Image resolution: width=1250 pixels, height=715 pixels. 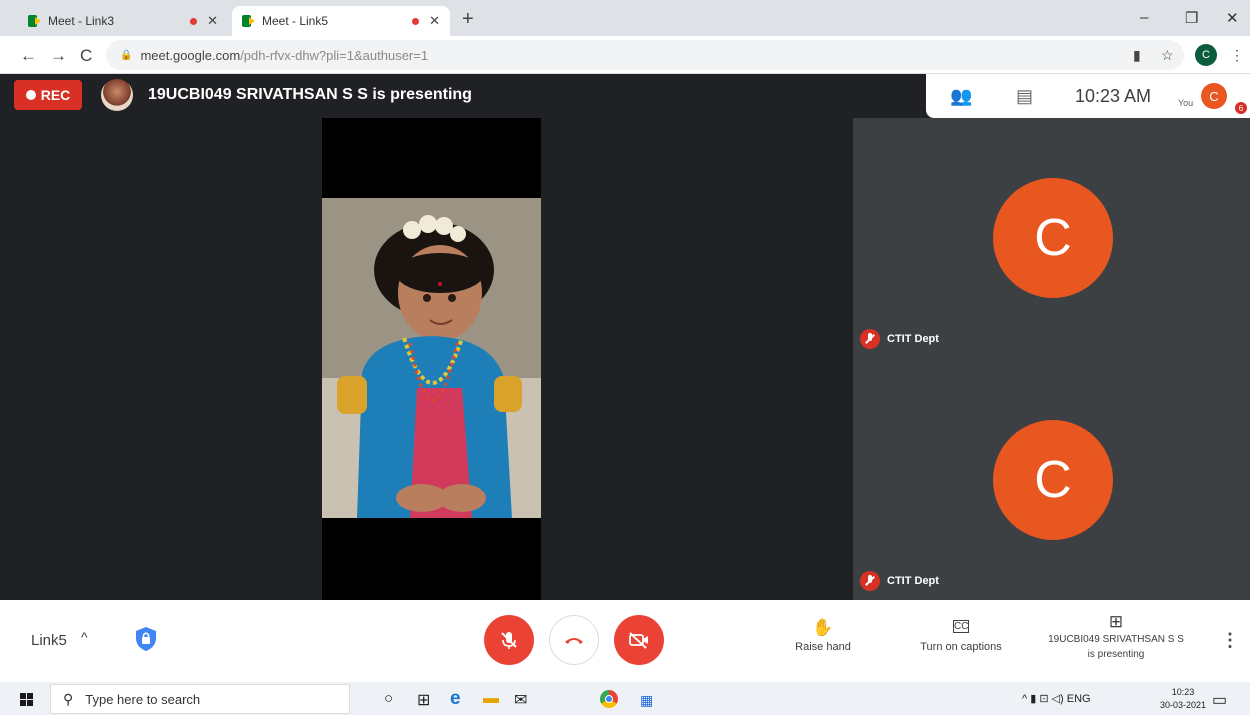 What do you see at coordinates (520, 700) in the screenshot?
I see `mail-icon: ✉` at bounding box center [520, 700].